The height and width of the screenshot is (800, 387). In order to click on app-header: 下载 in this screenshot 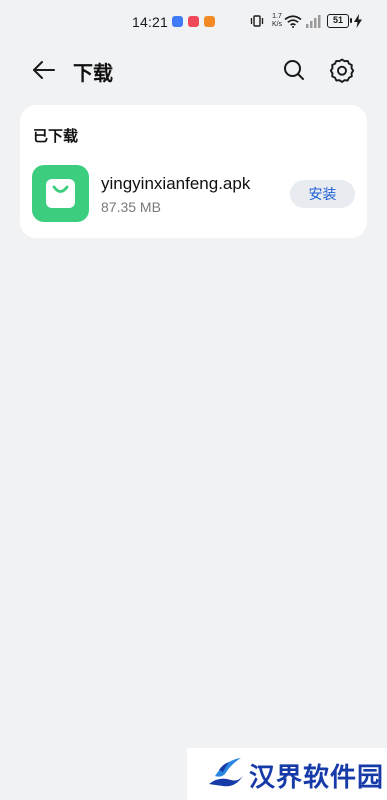, I will do `click(193, 70)`.